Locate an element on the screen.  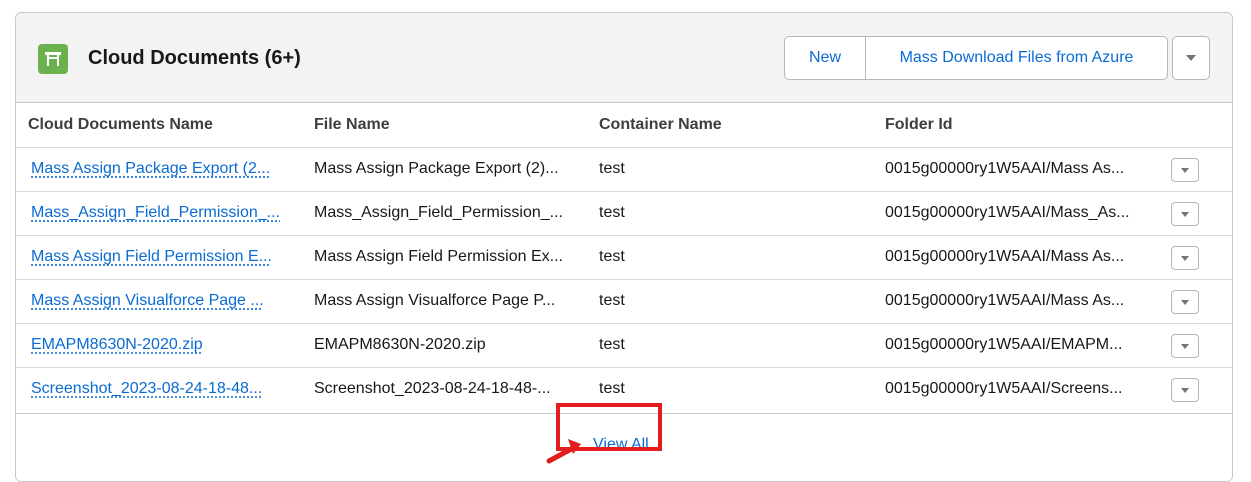
card-title: Cloud Documents (6+) is located at coordinates (194, 58).